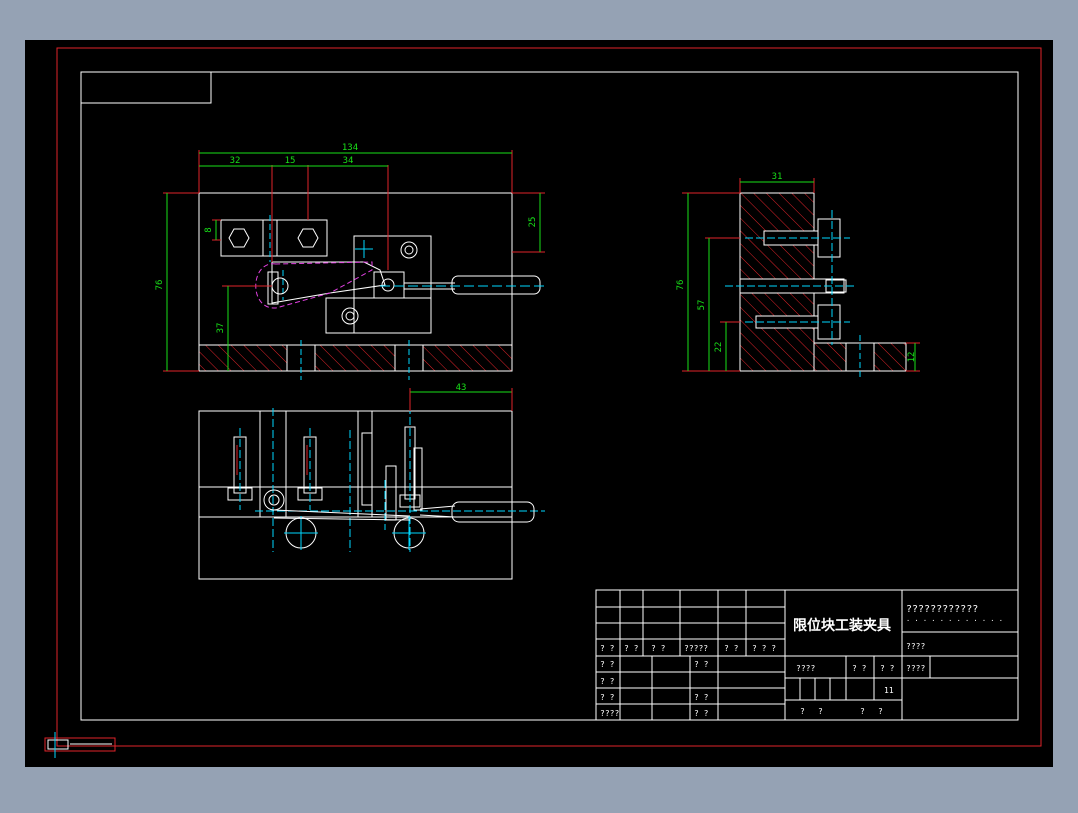  Describe the element at coordinates (607, 697) in the screenshot. I see `left-row-3: ? ?` at that location.